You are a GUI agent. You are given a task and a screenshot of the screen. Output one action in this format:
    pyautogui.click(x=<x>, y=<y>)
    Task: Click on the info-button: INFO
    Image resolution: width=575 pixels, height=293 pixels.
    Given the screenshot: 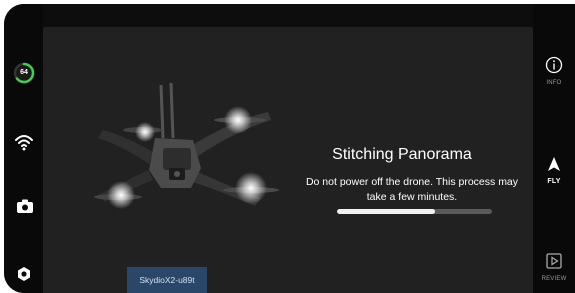 What is the action you would take?
    pyautogui.click(x=554, y=71)
    